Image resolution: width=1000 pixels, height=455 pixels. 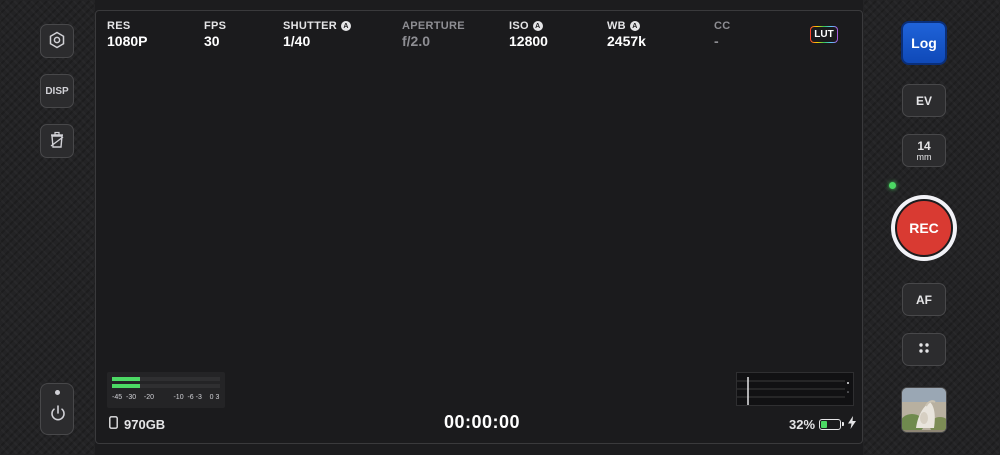 I want to click on status-led, so click(x=892, y=185).